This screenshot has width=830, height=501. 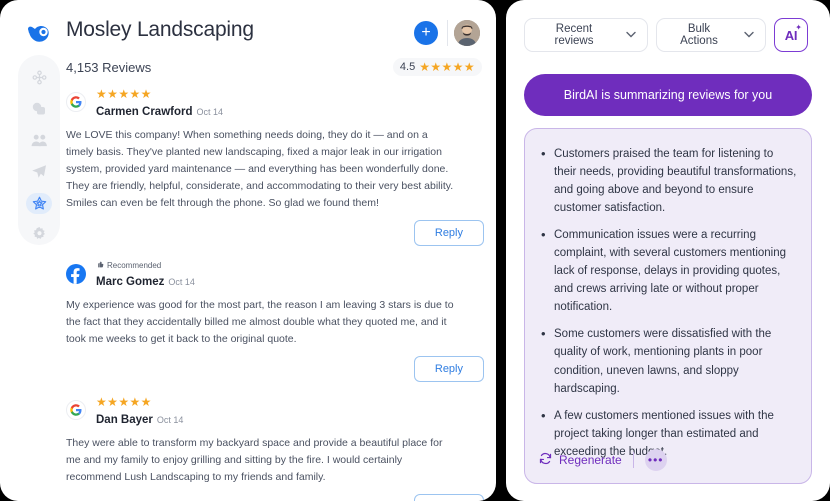 I want to click on bulk-actions-select: Bulk Actions, so click(x=711, y=35).